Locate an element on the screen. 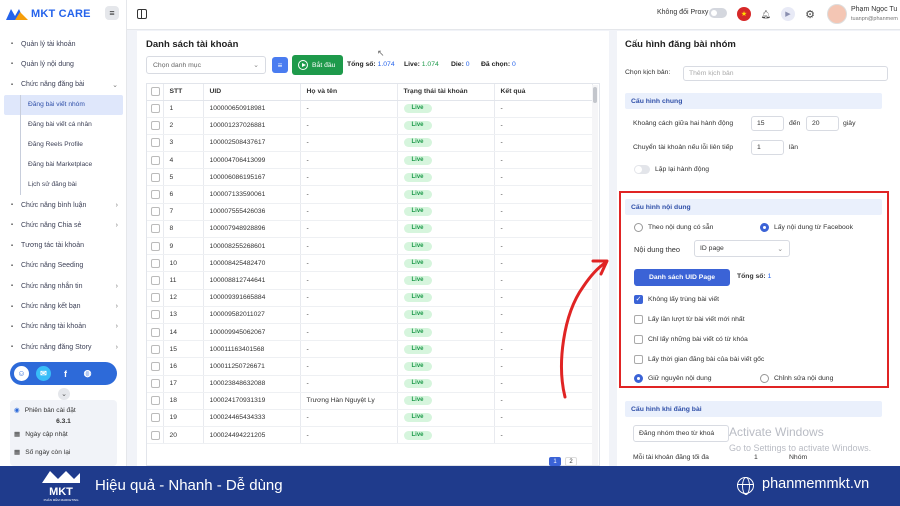 The height and width of the screenshot is (506, 900). sidebar-subitem-0: Đăng bài viết nhóm is located at coordinates (63, 104).